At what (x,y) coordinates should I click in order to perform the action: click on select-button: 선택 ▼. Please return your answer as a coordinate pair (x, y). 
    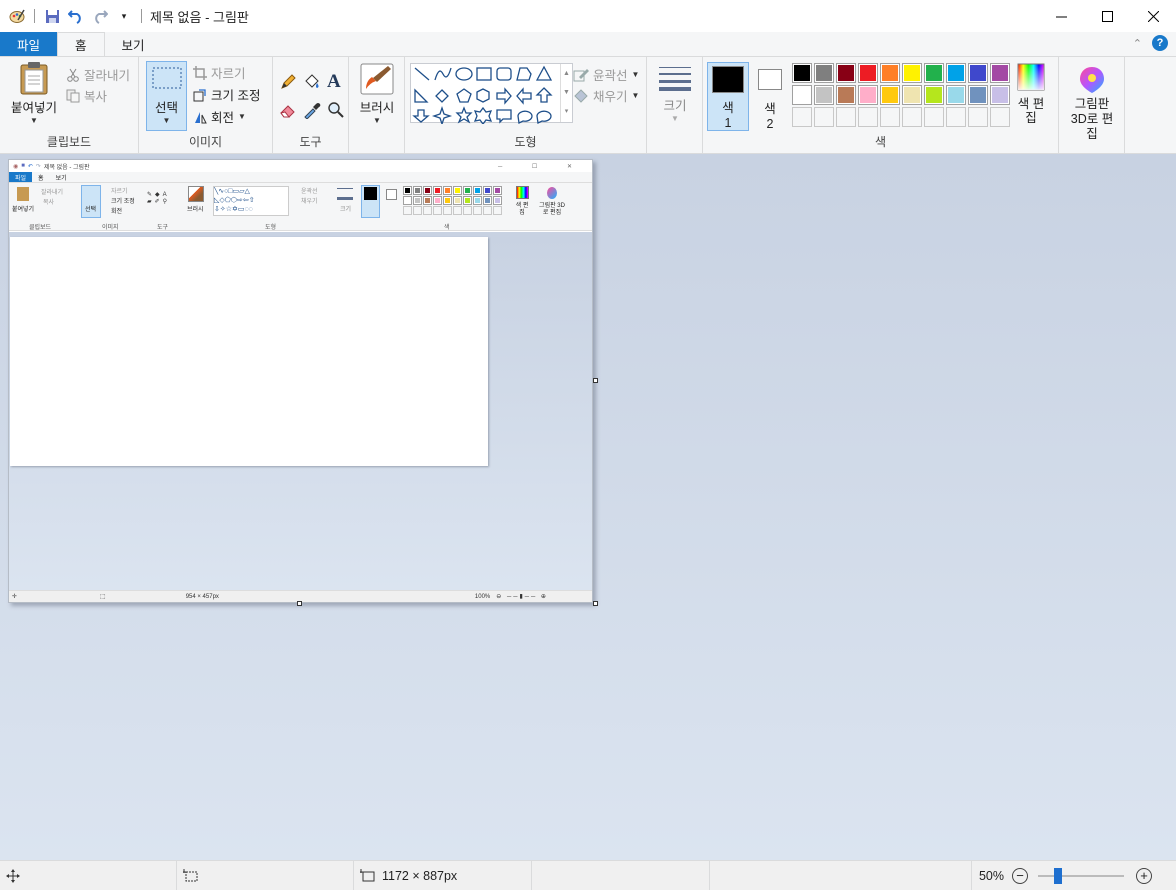
    Looking at the image, I should click on (166, 96).